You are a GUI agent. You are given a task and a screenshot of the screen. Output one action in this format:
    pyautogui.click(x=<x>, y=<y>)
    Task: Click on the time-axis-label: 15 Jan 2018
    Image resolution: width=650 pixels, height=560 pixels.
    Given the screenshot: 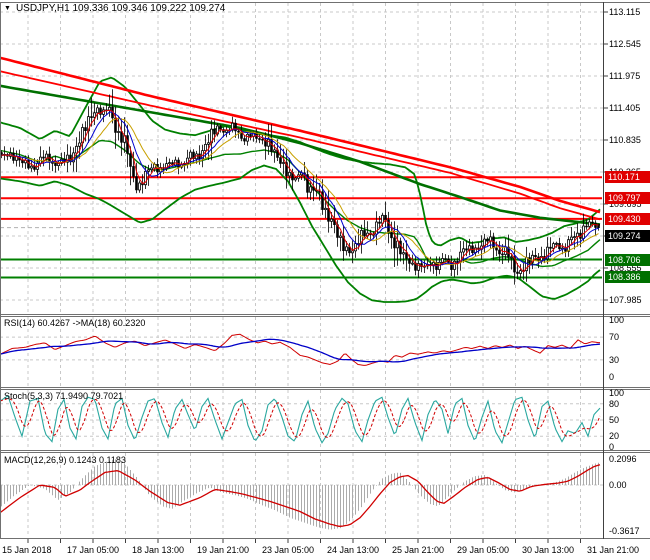 What is the action you would take?
    pyautogui.click(x=27, y=550)
    